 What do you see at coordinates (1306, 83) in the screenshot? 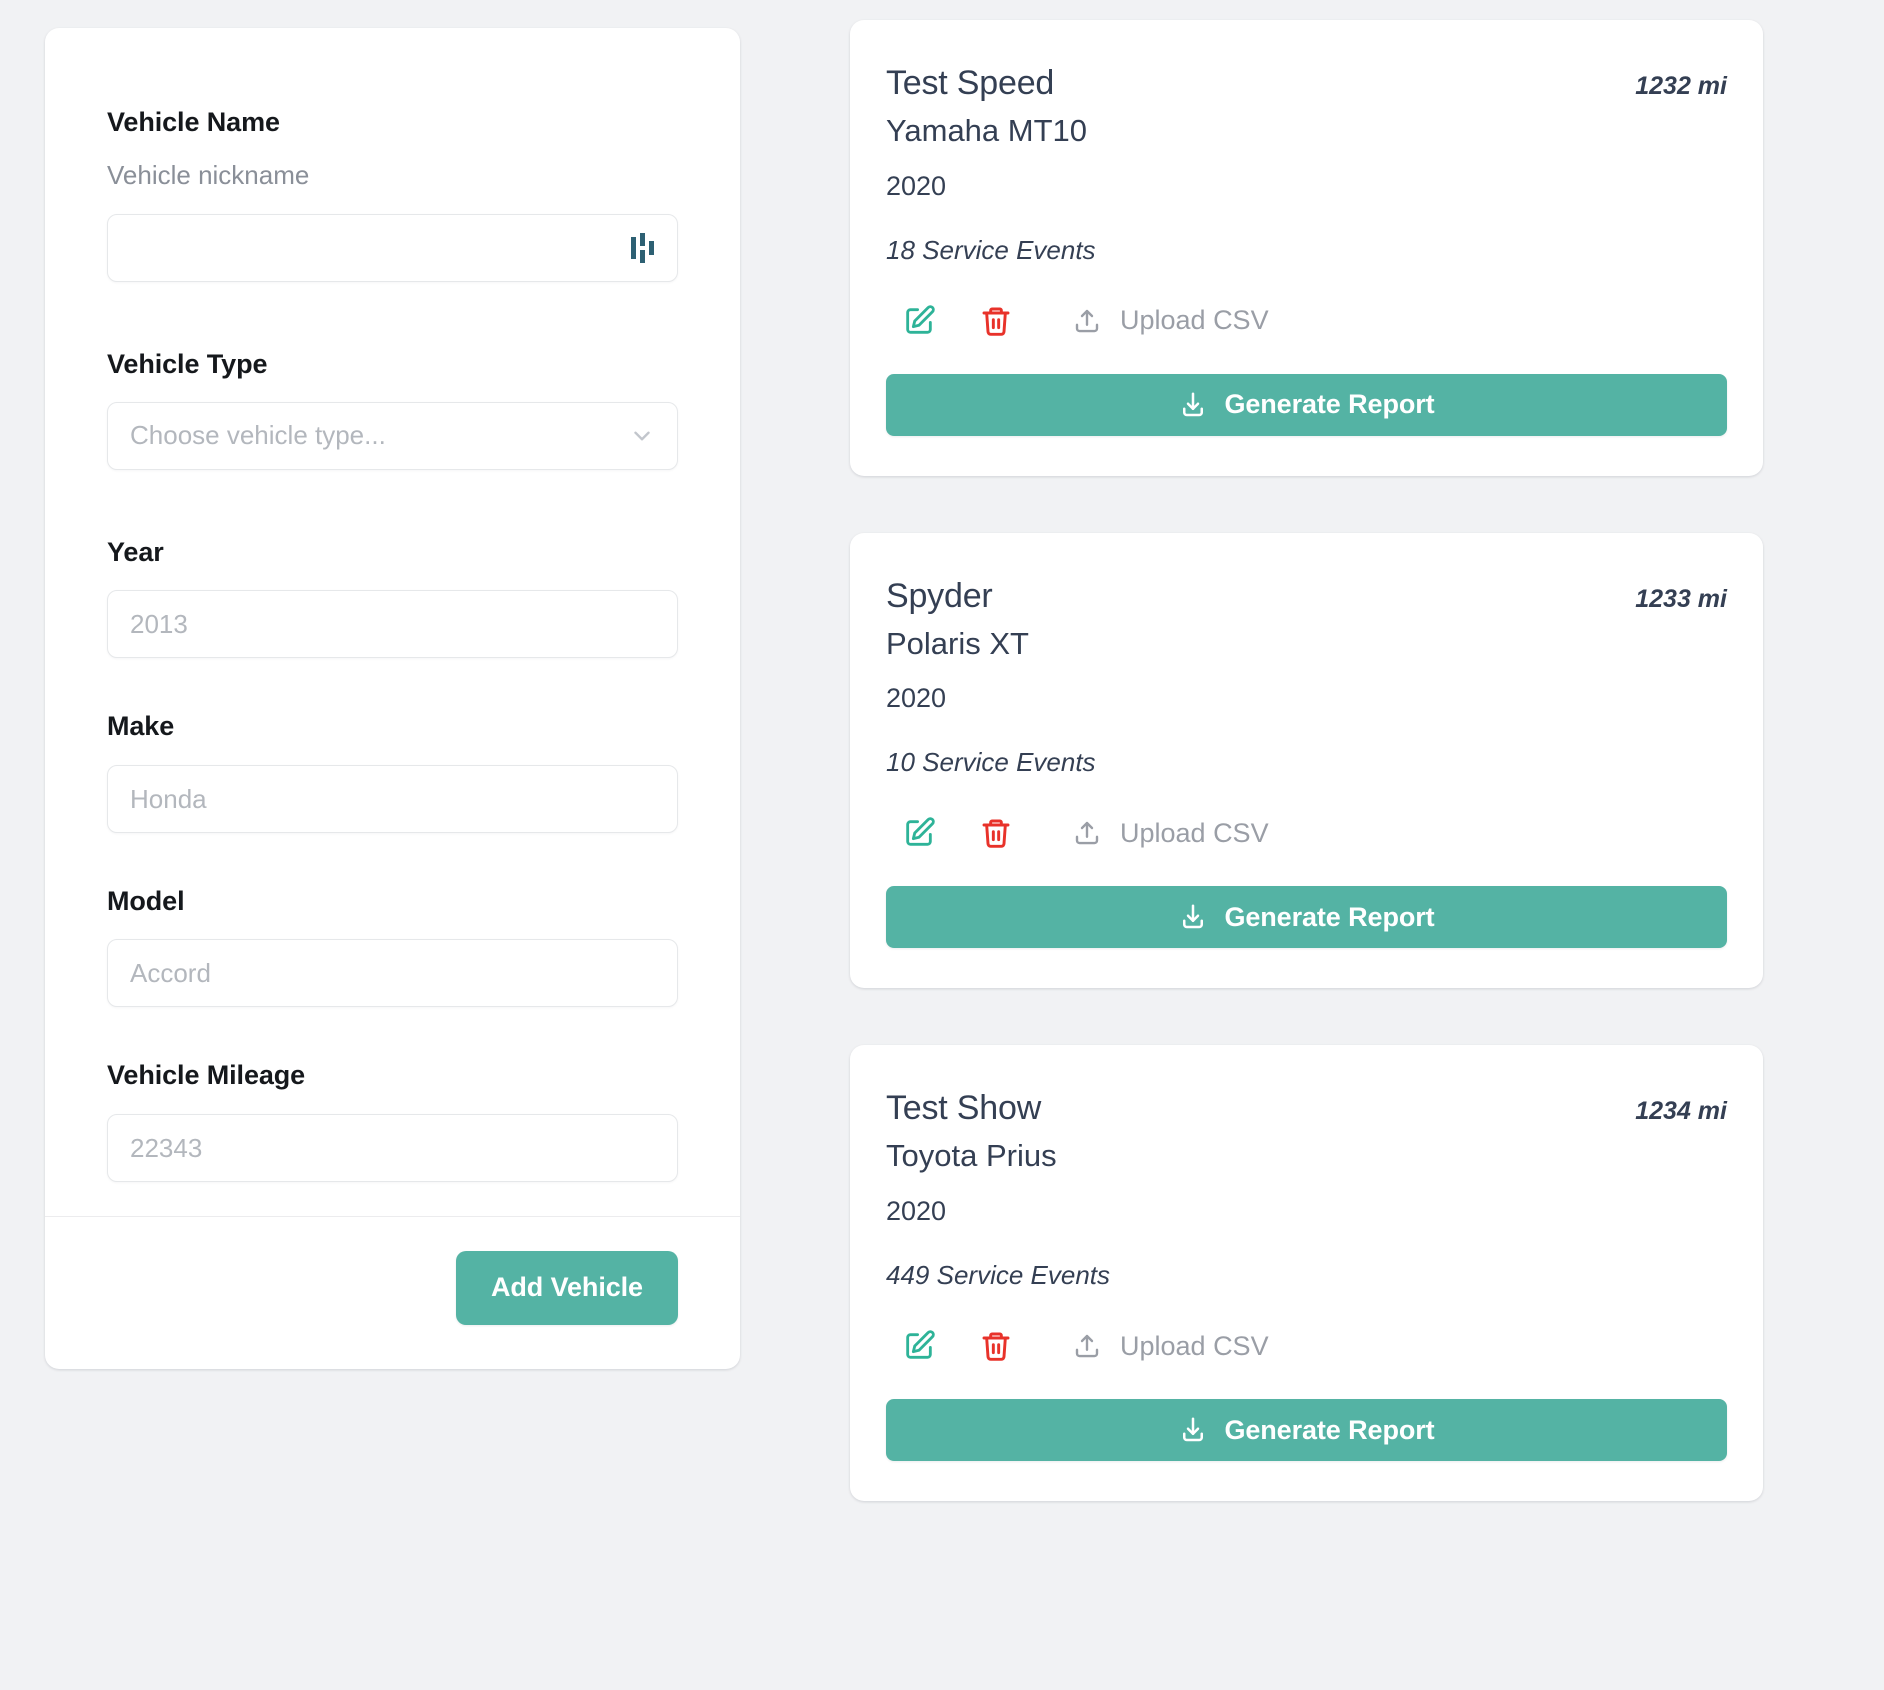
I see `vehicle-card-header: Test Speed 1232 mi` at bounding box center [1306, 83].